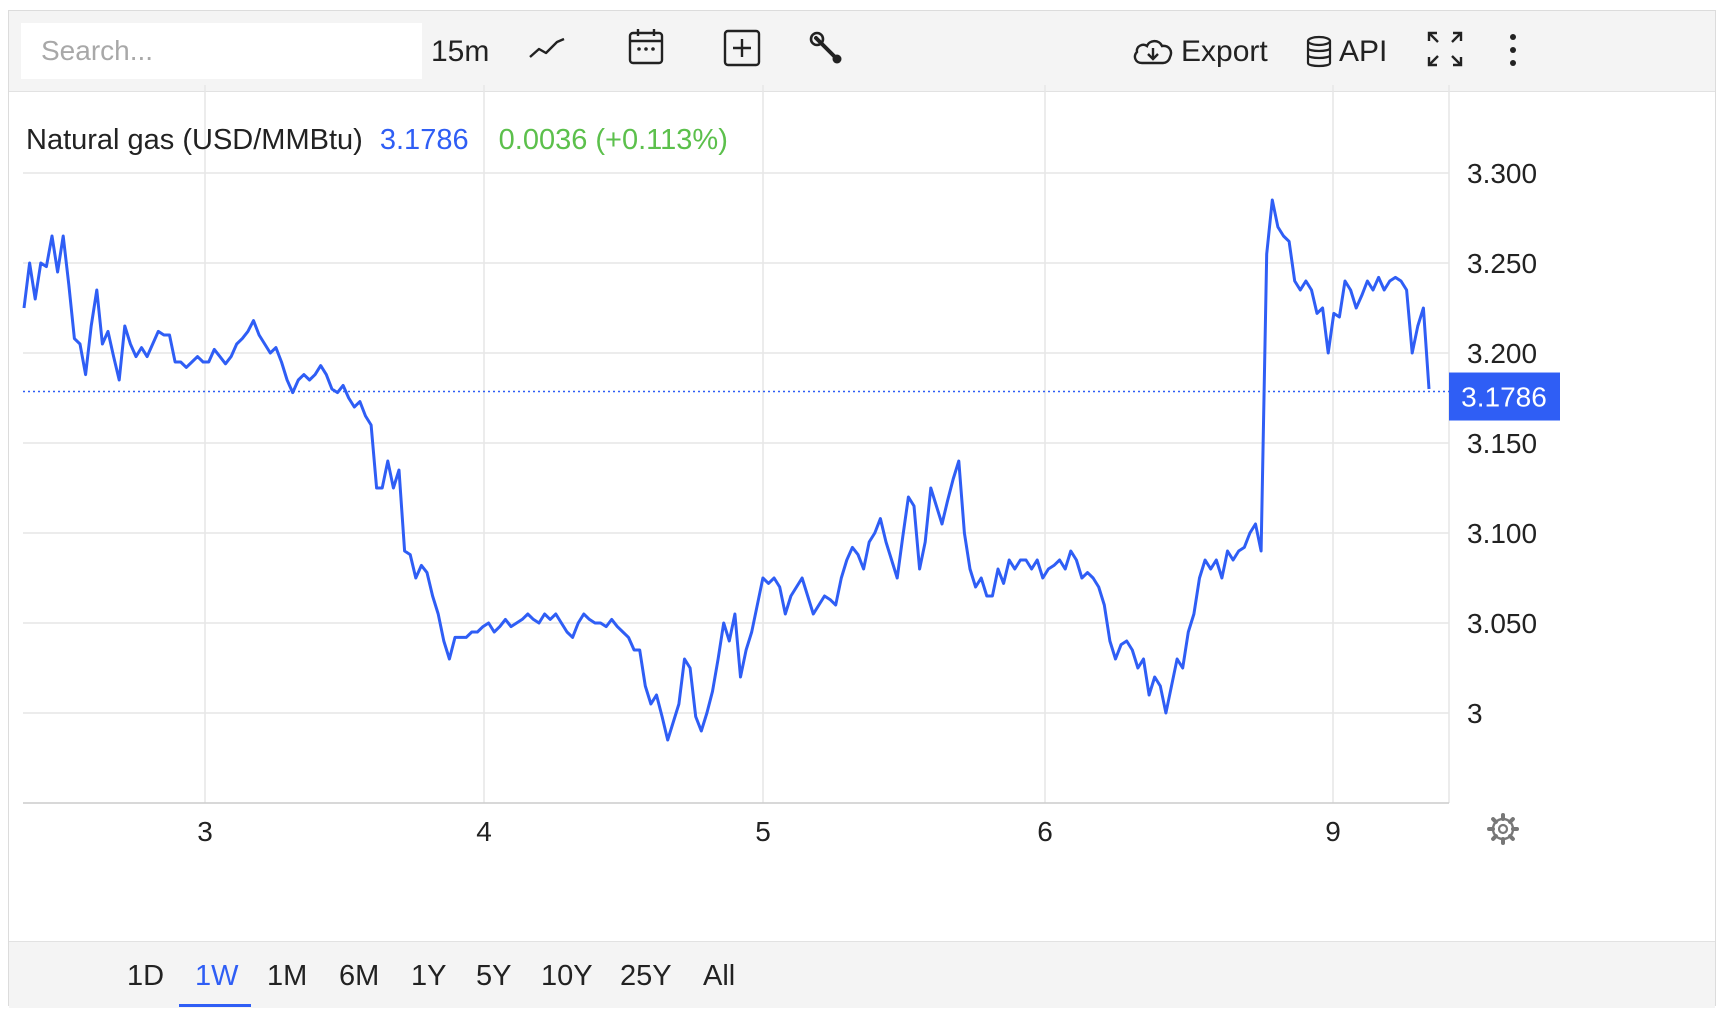 The height and width of the screenshot is (1016, 1726). I want to click on range-button-25y: 25Y, so click(646, 976).